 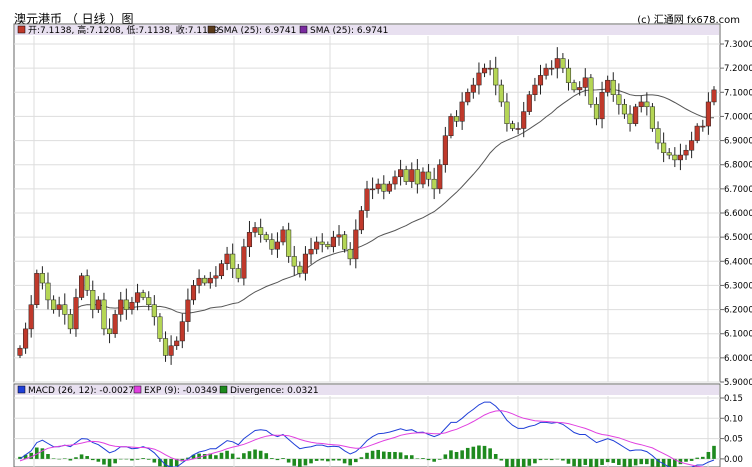 What do you see at coordinates (738, 262) in the screenshot?
I see `price-tick-label: 6.4000` at bounding box center [738, 262].